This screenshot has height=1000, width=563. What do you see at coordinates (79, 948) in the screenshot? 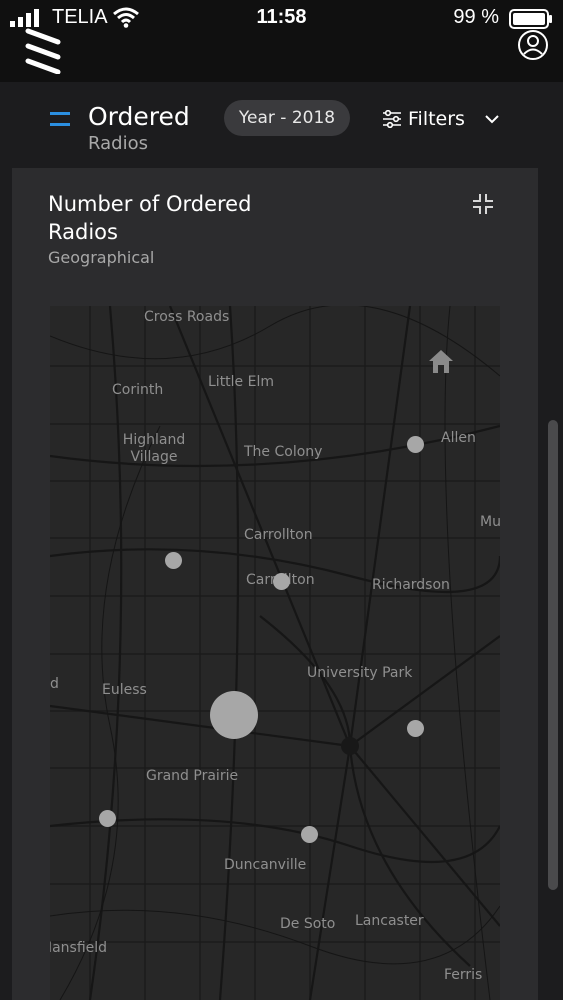
I see `place-label: Mansfield` at bounding box center [79, 948].